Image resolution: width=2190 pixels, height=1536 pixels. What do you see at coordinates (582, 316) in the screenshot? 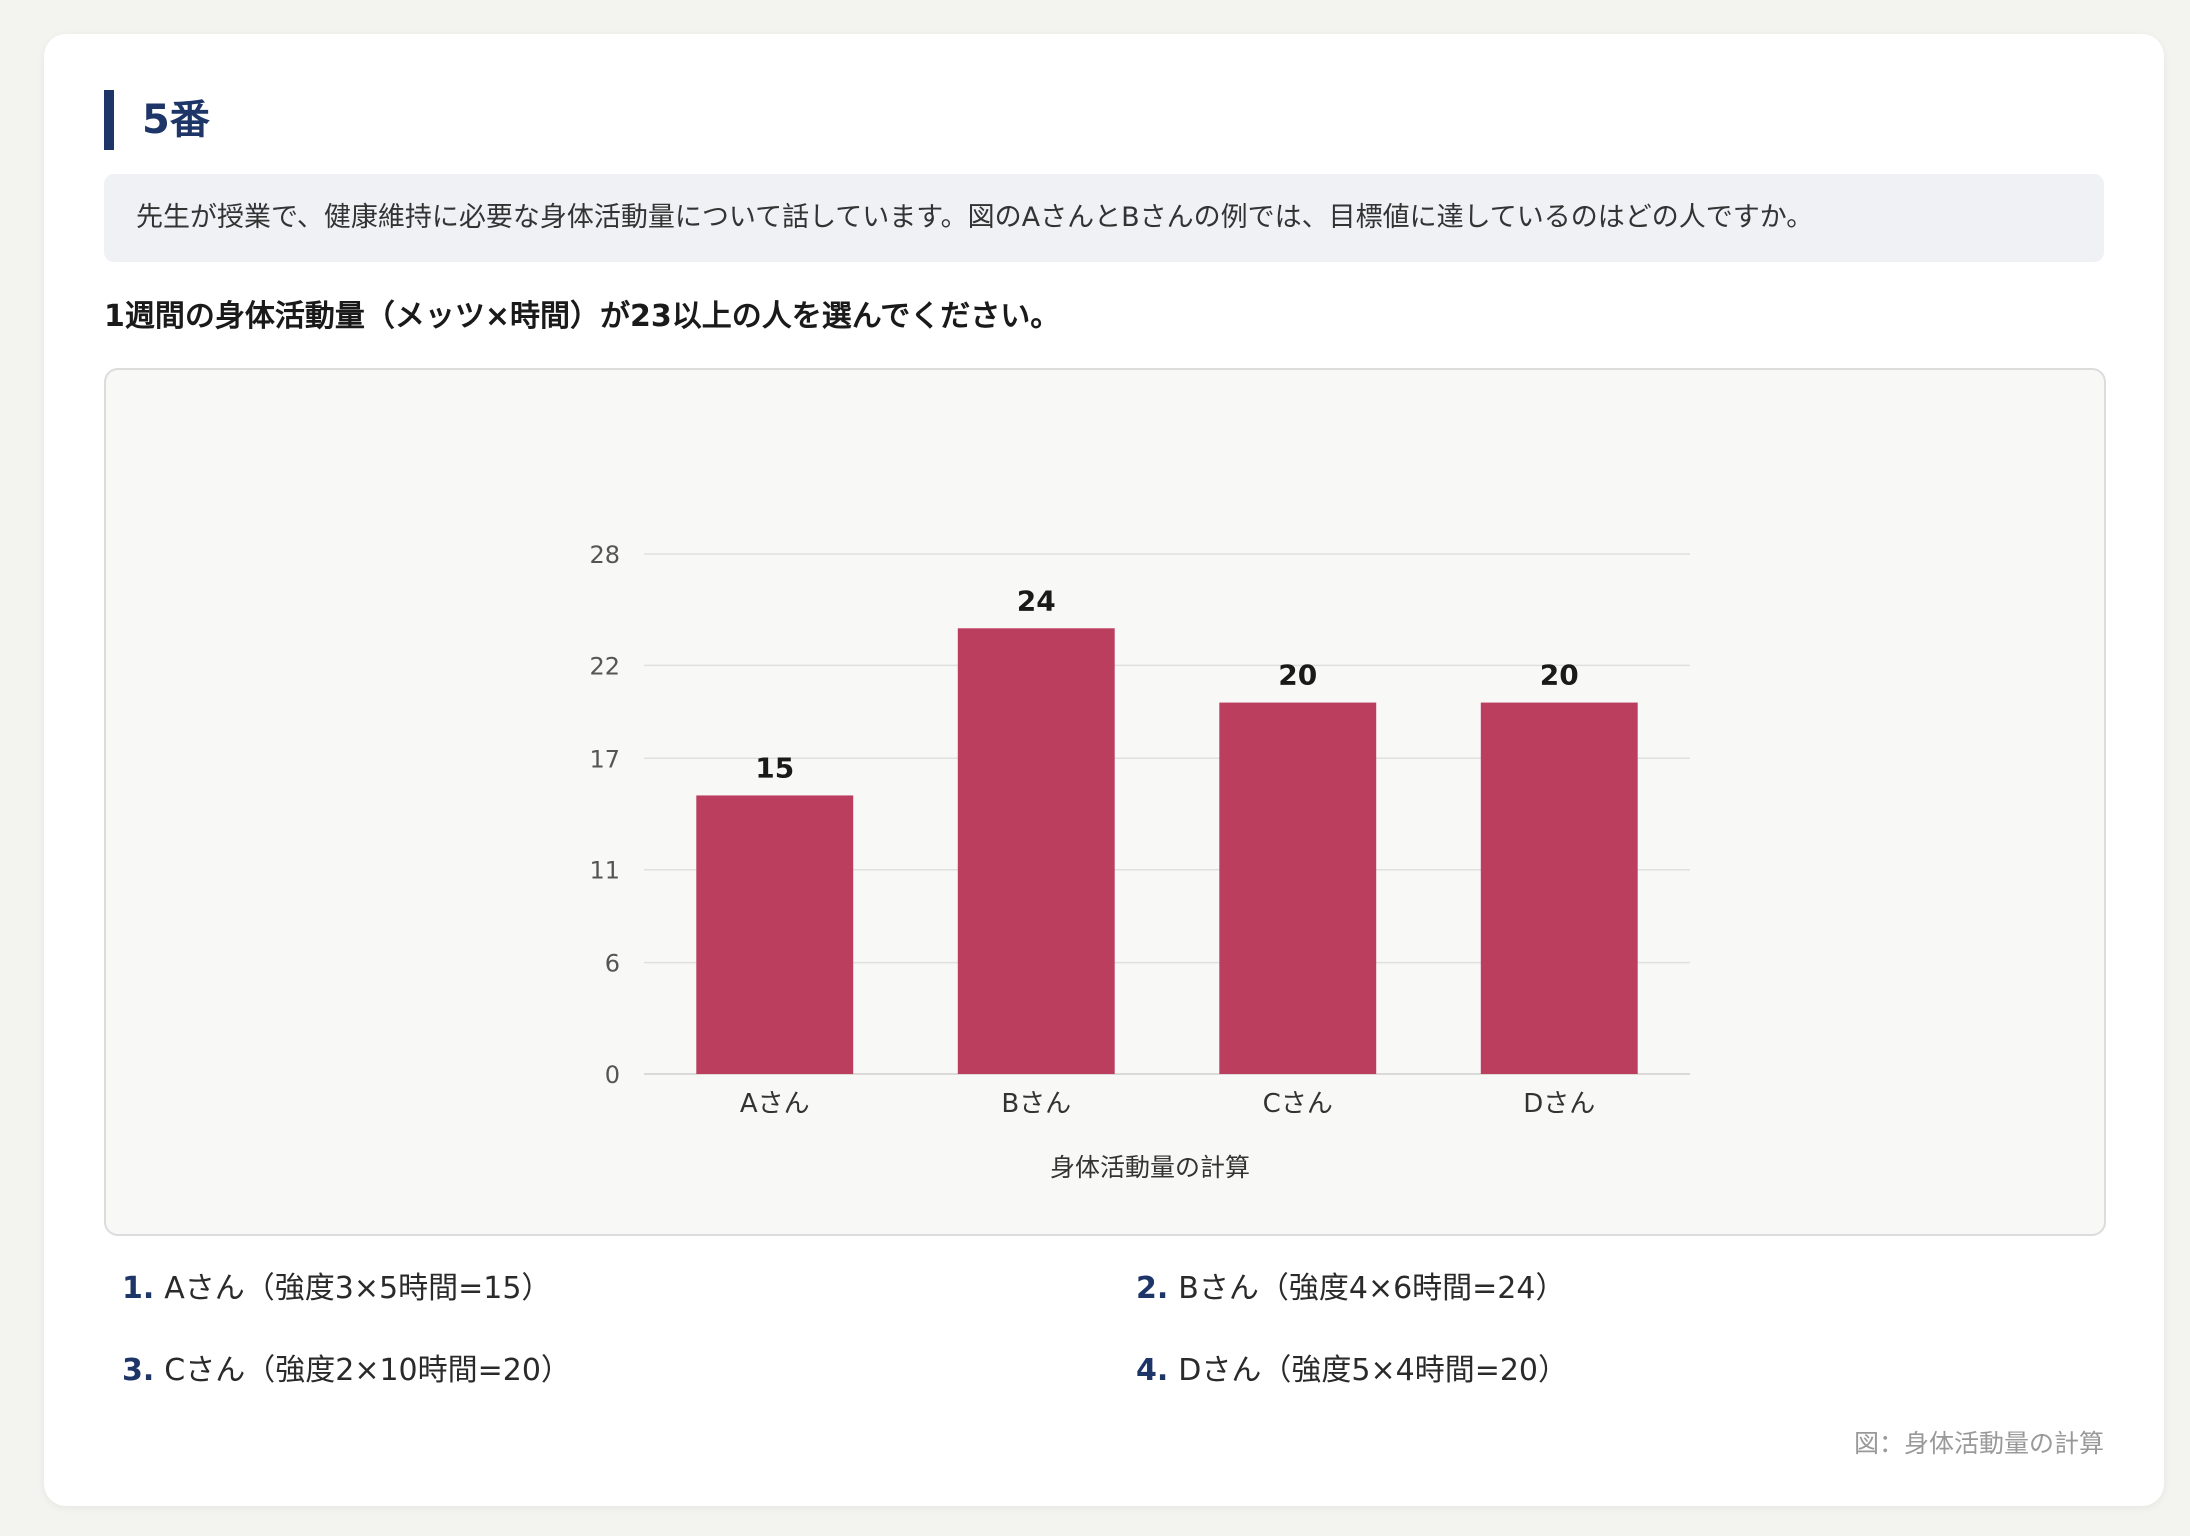
I see `question-text: 1週間の身体活動量（メッツ×時間）が23以上の人を選んでください。` at bounding box center [582, 316].